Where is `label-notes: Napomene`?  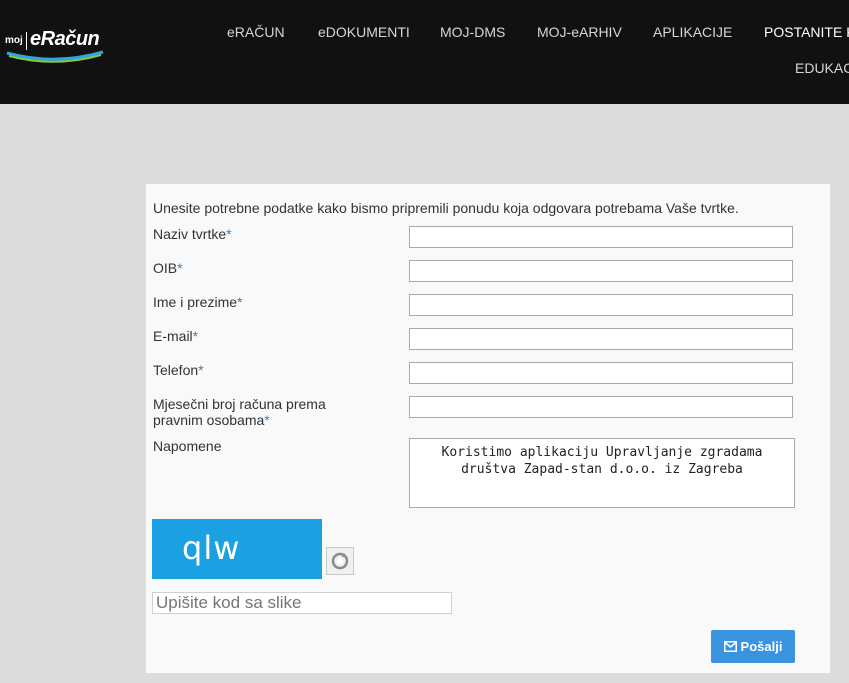 label-notes: Napomene is located at coordinates (187, 446).